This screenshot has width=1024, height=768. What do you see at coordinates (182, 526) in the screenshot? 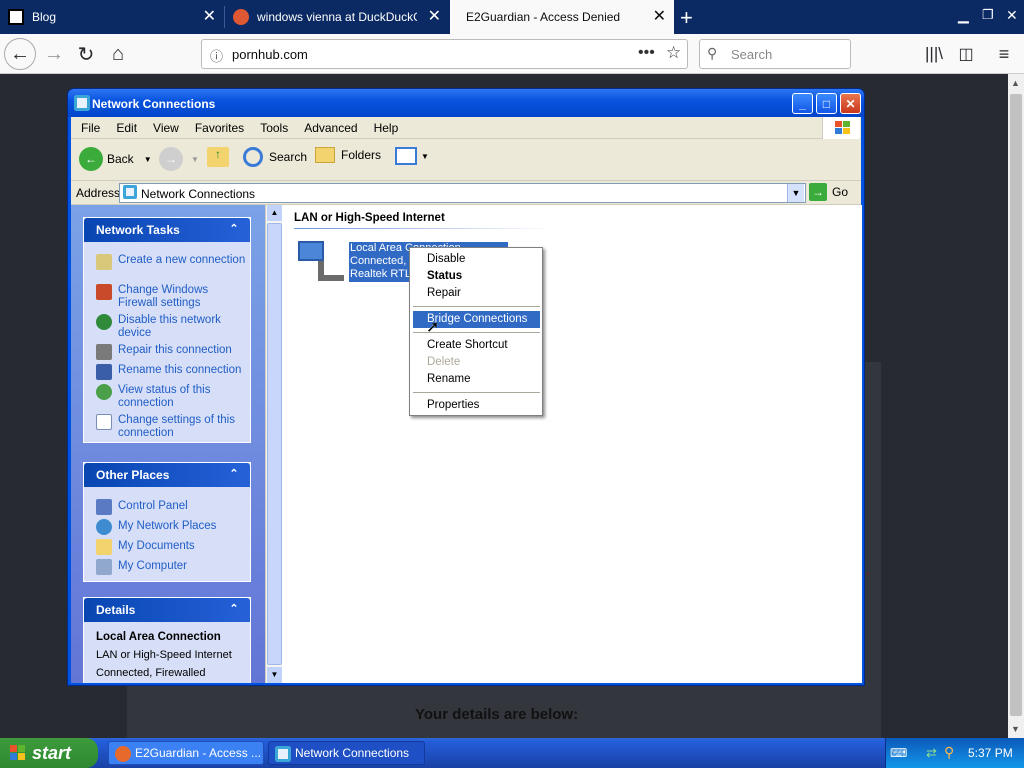
I see `place-network-places: My Network Places` at bounding box center [182, 526].